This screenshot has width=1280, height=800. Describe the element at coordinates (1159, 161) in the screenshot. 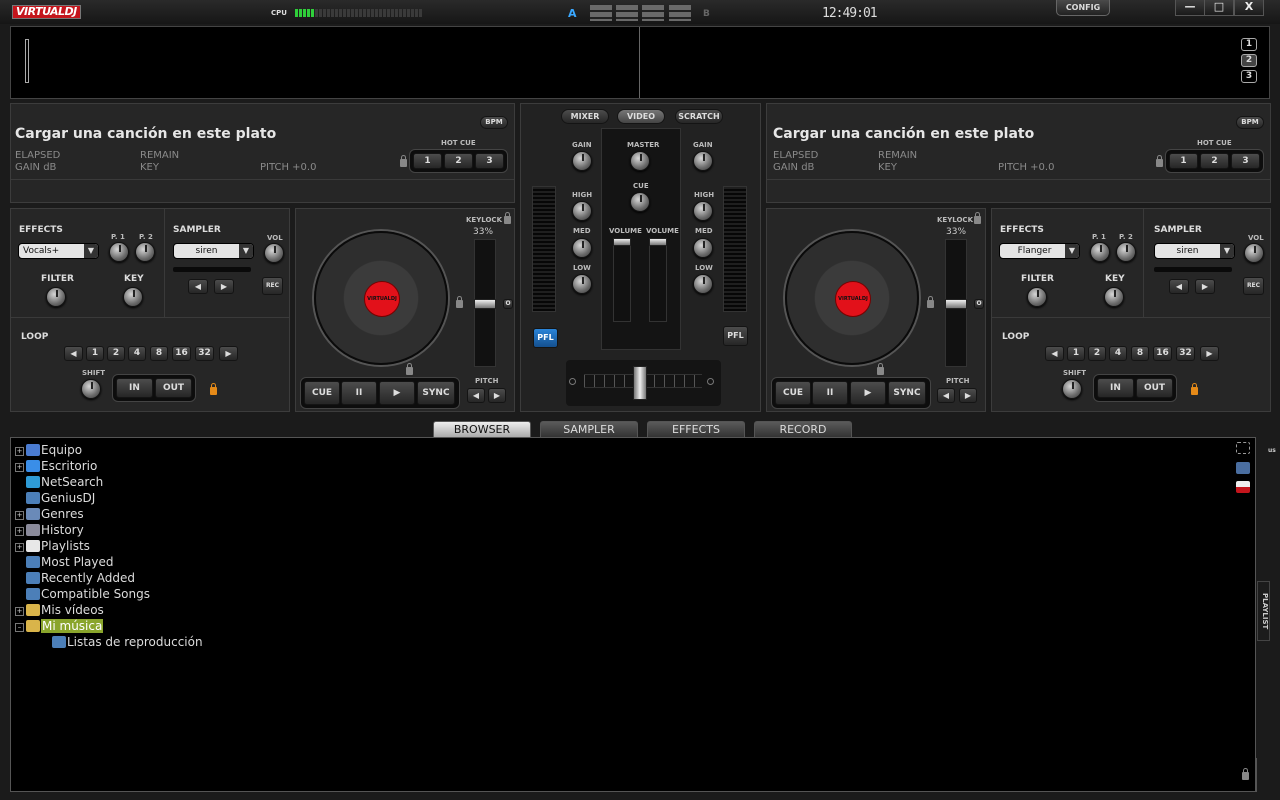

I see `hotcue-lock-icon` at that location.